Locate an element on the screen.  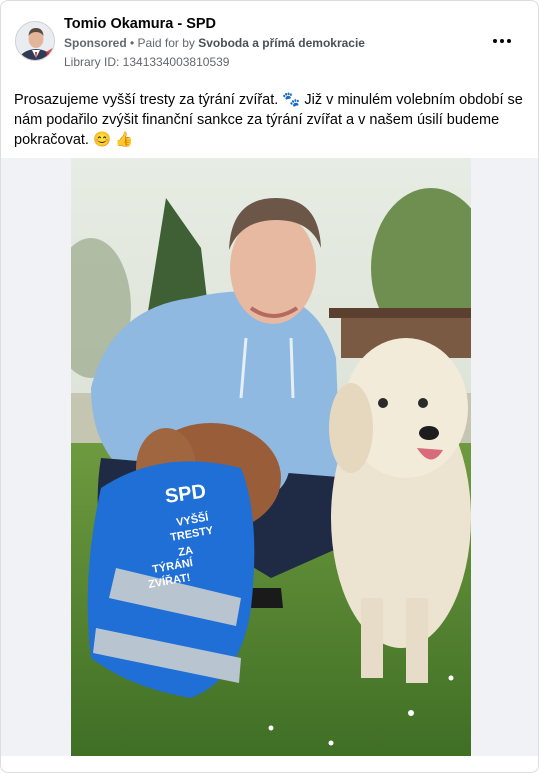
avatar is located at coordinates (35, 41).